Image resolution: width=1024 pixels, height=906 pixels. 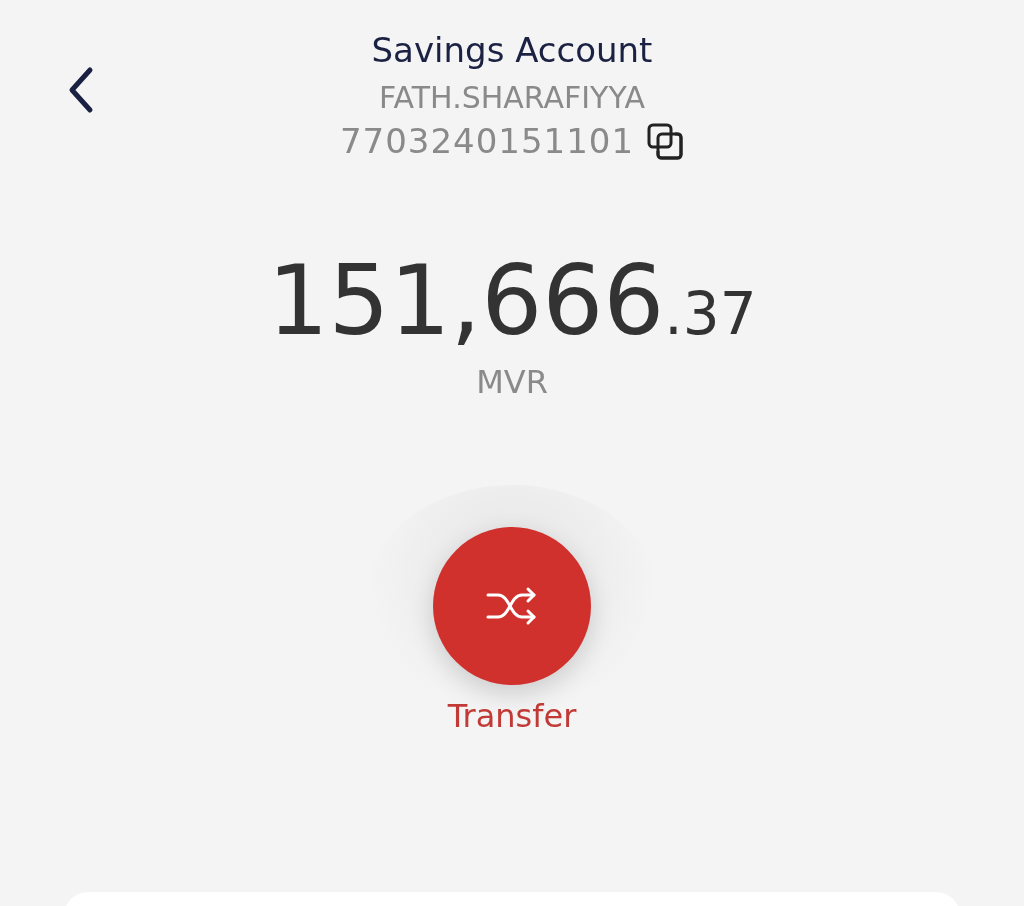 What do you see at coordinates (487, 141) in the screenshot?
I see `account-number: 7703240151101` at bounding box center [487, 141].